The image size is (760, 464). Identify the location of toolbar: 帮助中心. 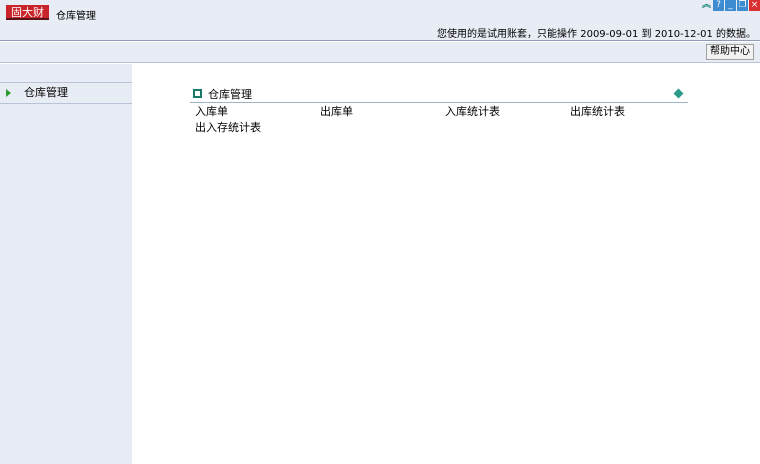
(380, 52).